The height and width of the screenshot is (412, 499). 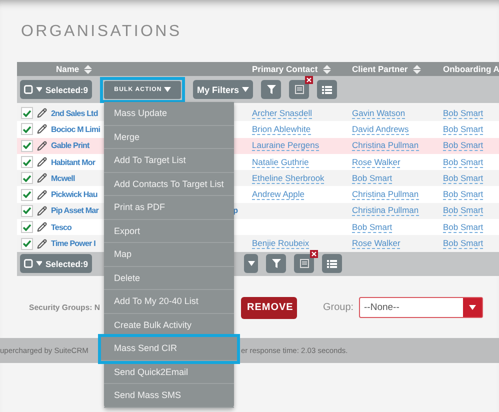 I want to click on organisation-link: Habitant Mor, so click(x=73, y=162).